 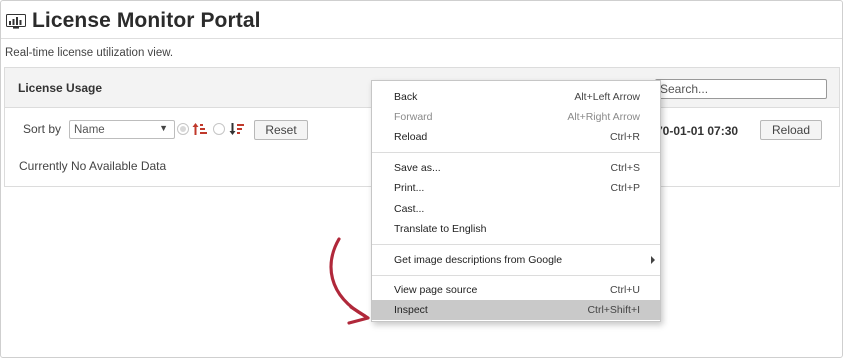 I want to click on title-divider, so click(x=421, y=38).